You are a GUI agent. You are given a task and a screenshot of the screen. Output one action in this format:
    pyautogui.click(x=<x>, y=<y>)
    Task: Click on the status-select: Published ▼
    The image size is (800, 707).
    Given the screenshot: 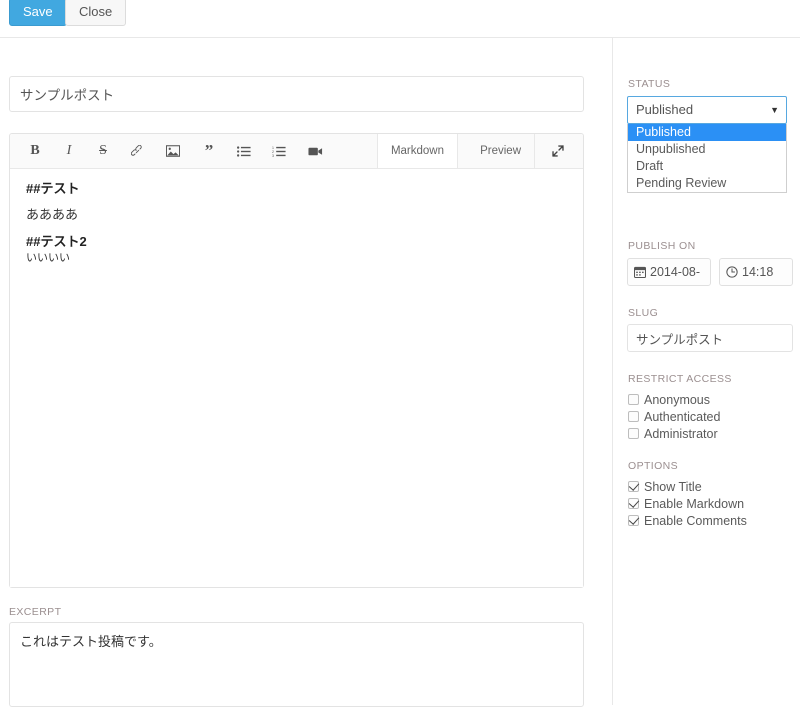 What is the action you would take?
    pyautogui.click(x=707, y=110)
    